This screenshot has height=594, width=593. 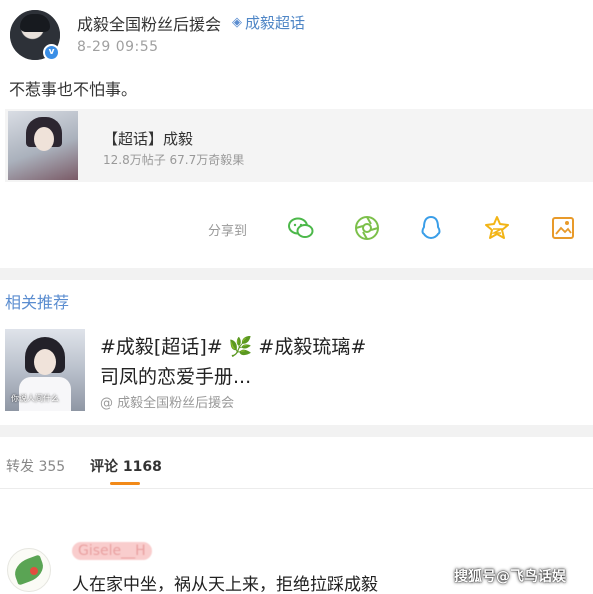 What do you see at coordinates (296, 488) in the screenshot?
I see `tabs-divider` at bounding box center [296, 488].